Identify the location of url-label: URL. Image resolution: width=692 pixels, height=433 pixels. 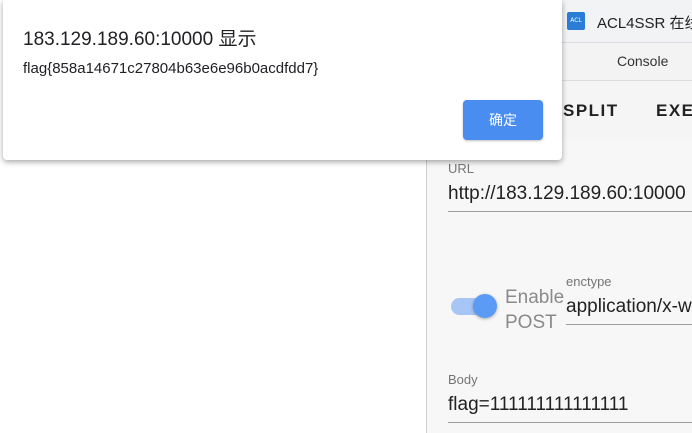
(461, 168).